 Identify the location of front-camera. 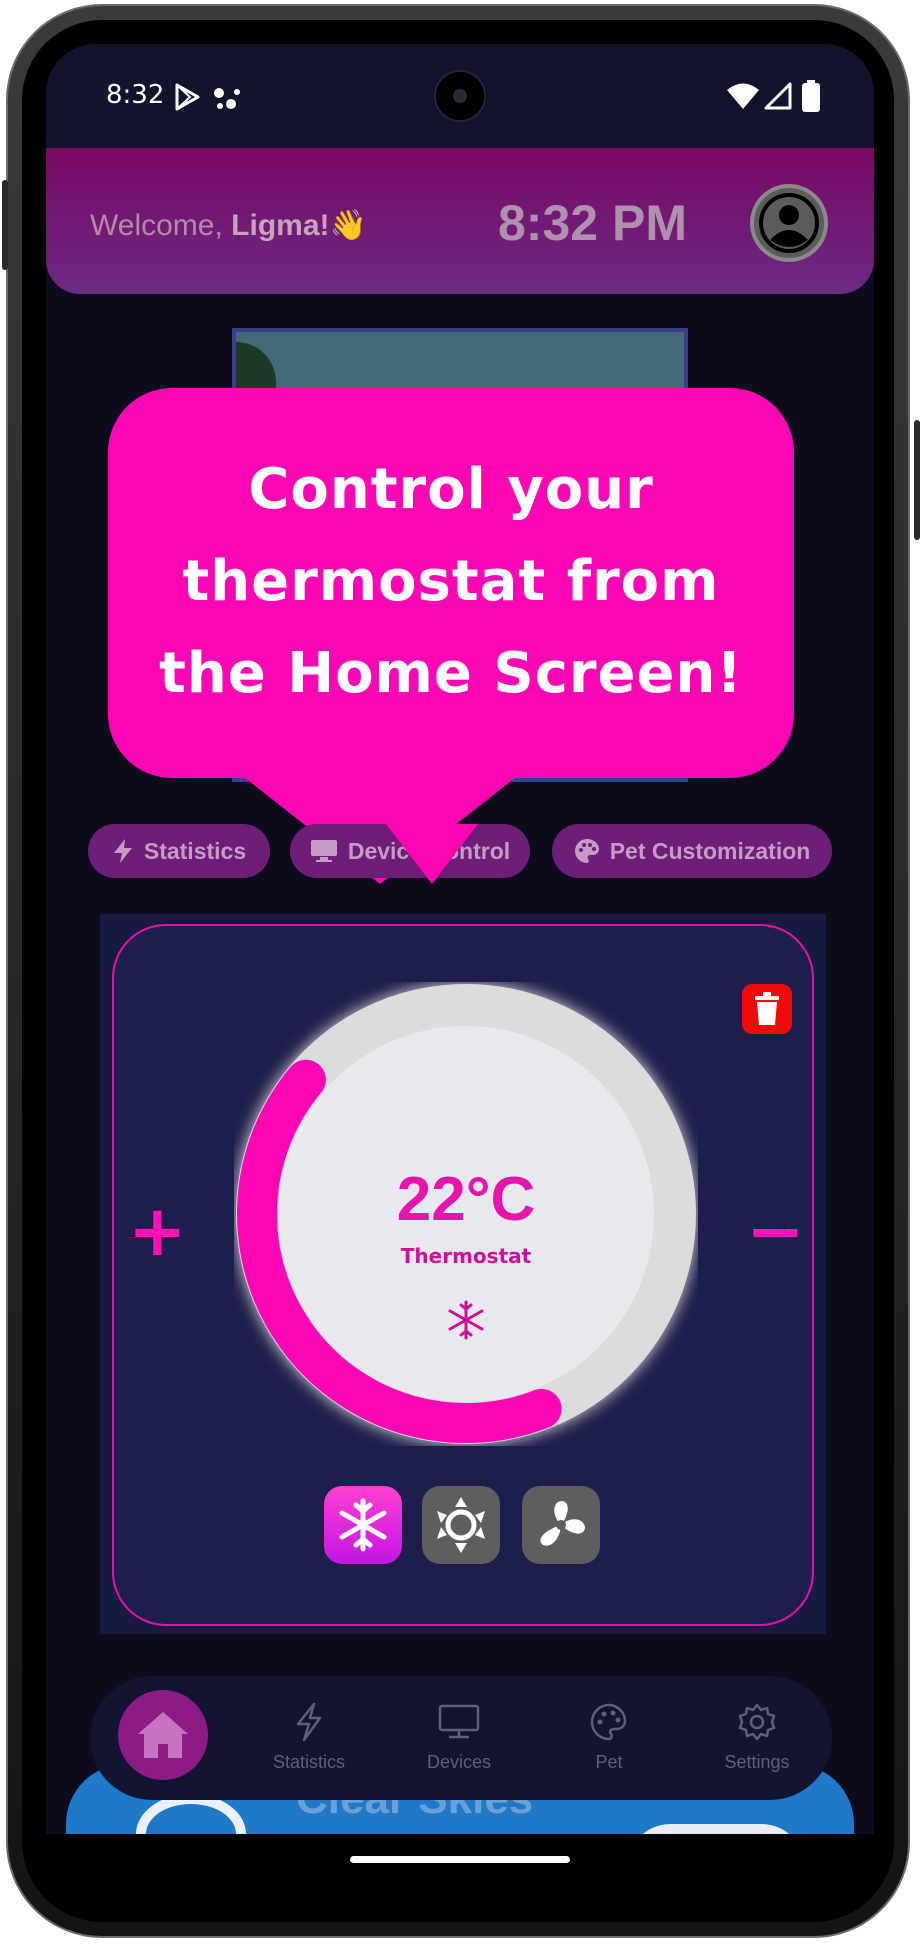
(460, 96).